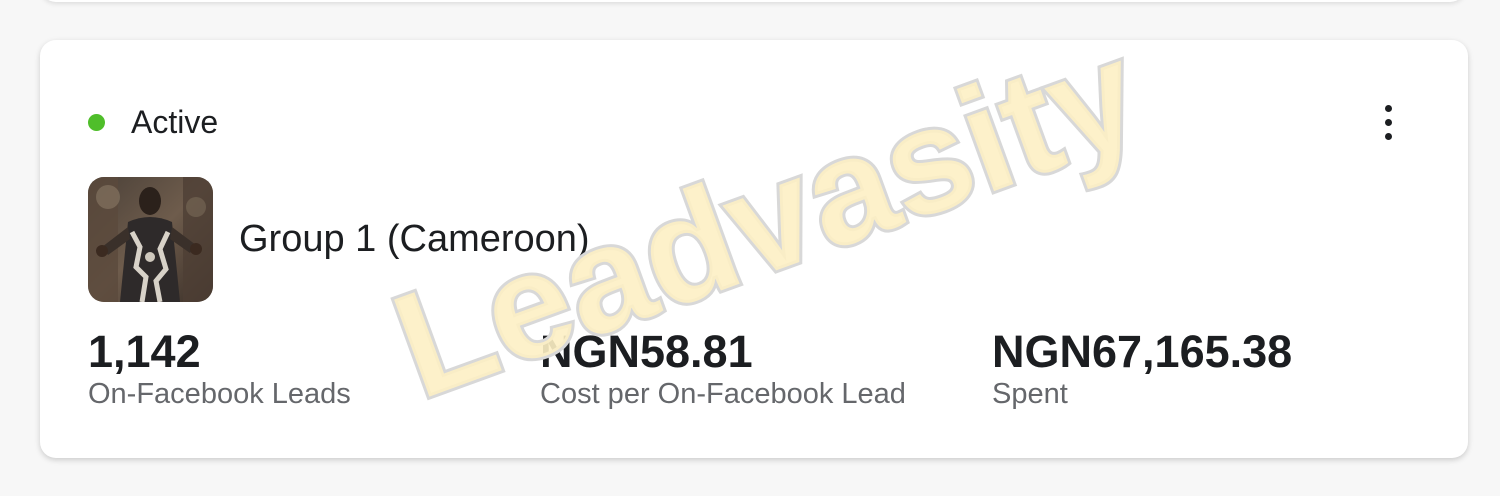 This screenshot has width=1500, height=496. I want to click on ad-group-name: Group 1 (Cameroon), so click(414, 239).